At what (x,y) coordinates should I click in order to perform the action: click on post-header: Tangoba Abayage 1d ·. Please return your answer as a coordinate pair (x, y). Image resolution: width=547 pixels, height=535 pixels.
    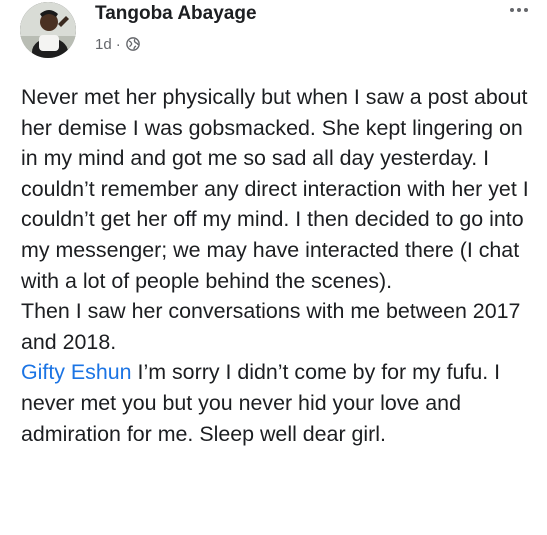
    Looking at the image, I should click on (273, 35).